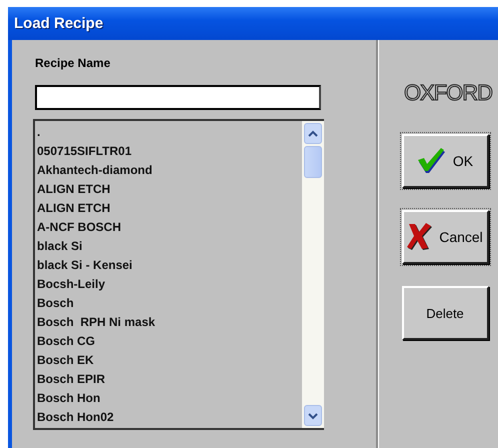 The height and width of the screenshot is (448, 498). I want to click on scroll-up-icon, so click(313, 133).